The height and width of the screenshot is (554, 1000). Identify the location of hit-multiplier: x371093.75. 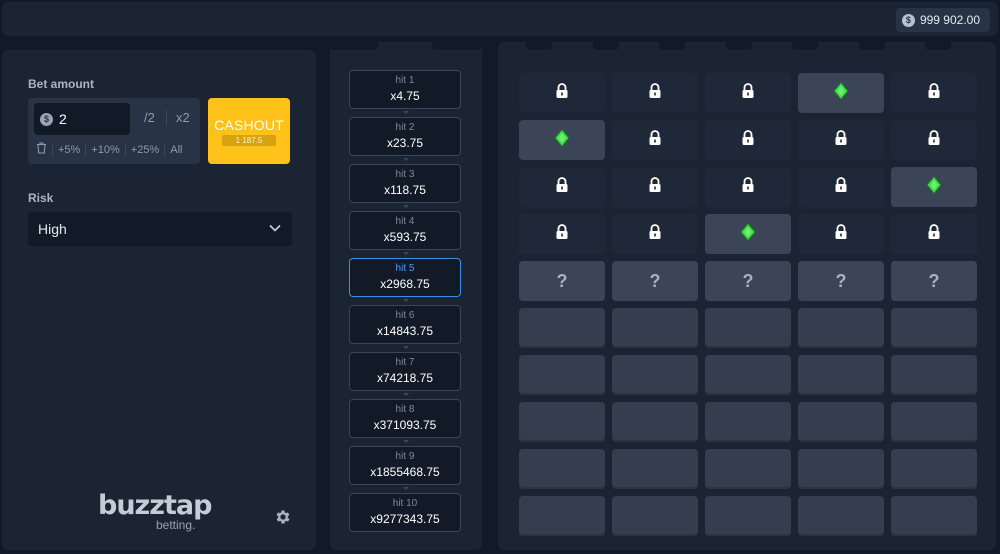
(405, 425).